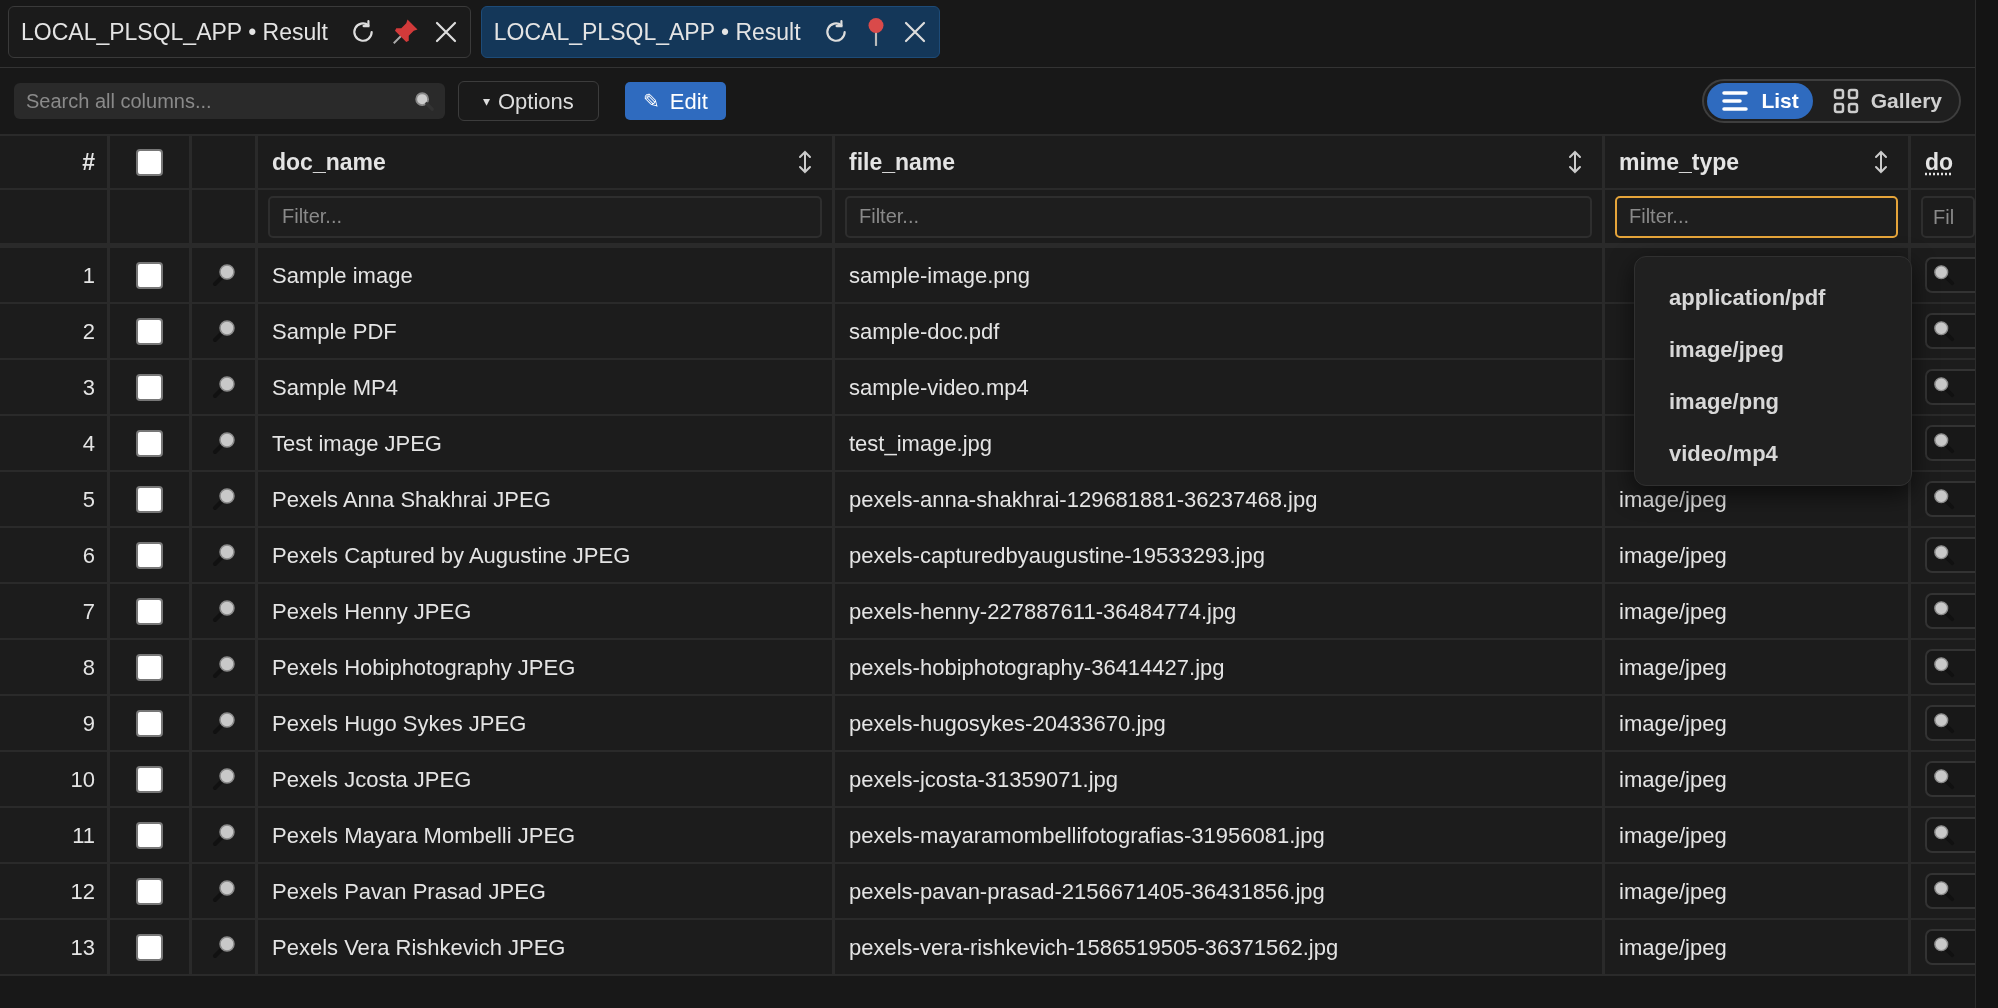  Describe the element at coordinates (1773, 349) in the screenshot. I see `dropdown-option: image/jpeg` at that location.